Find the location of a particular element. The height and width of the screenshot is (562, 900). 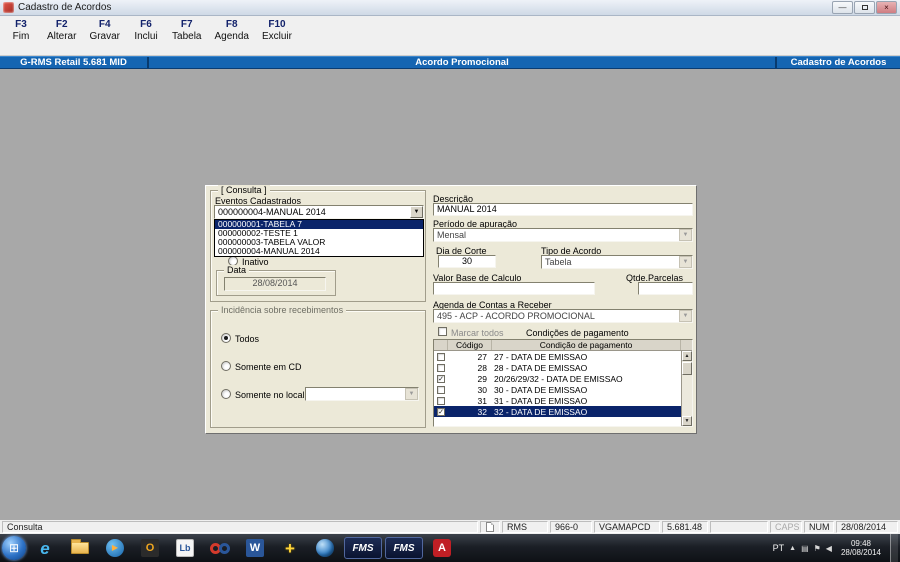

close-button: × is located at coordinates (886, 7).